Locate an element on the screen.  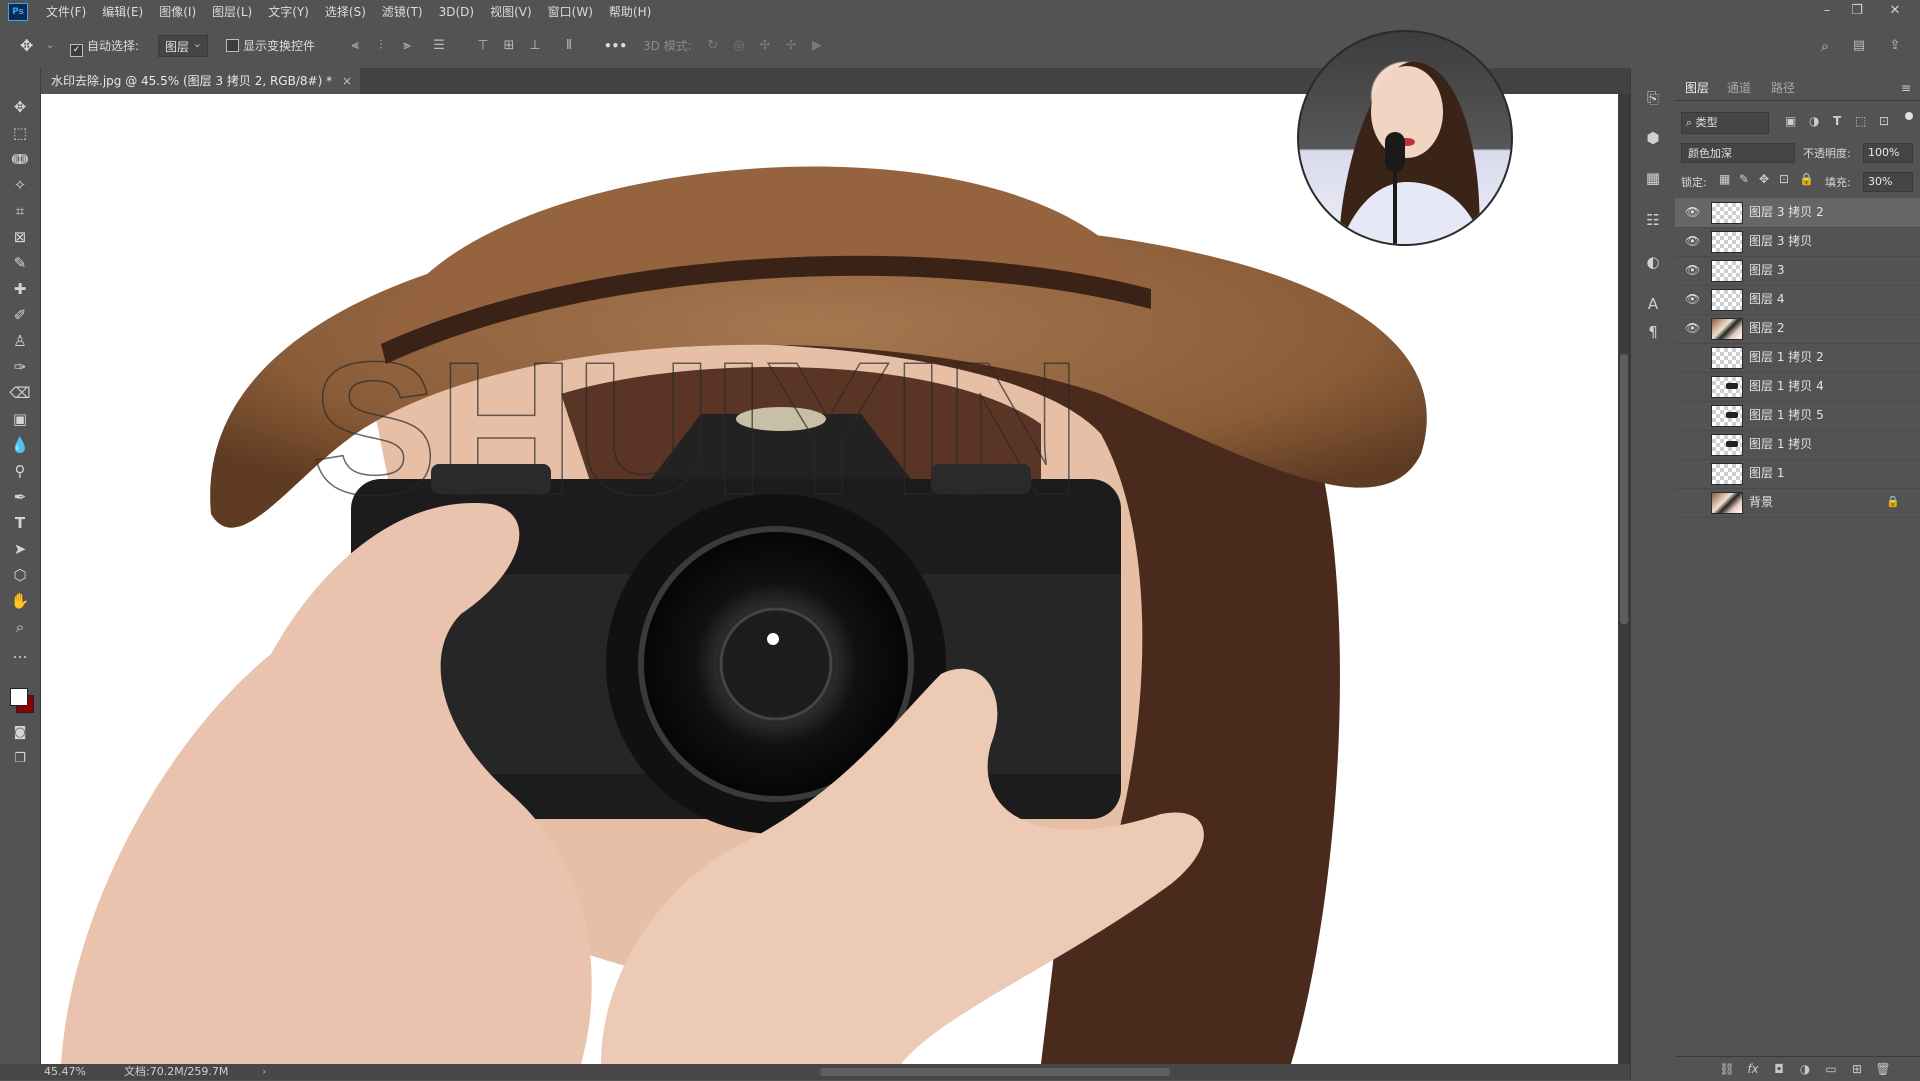
filter-type-icon: T is located at coordinates (1837, 121).